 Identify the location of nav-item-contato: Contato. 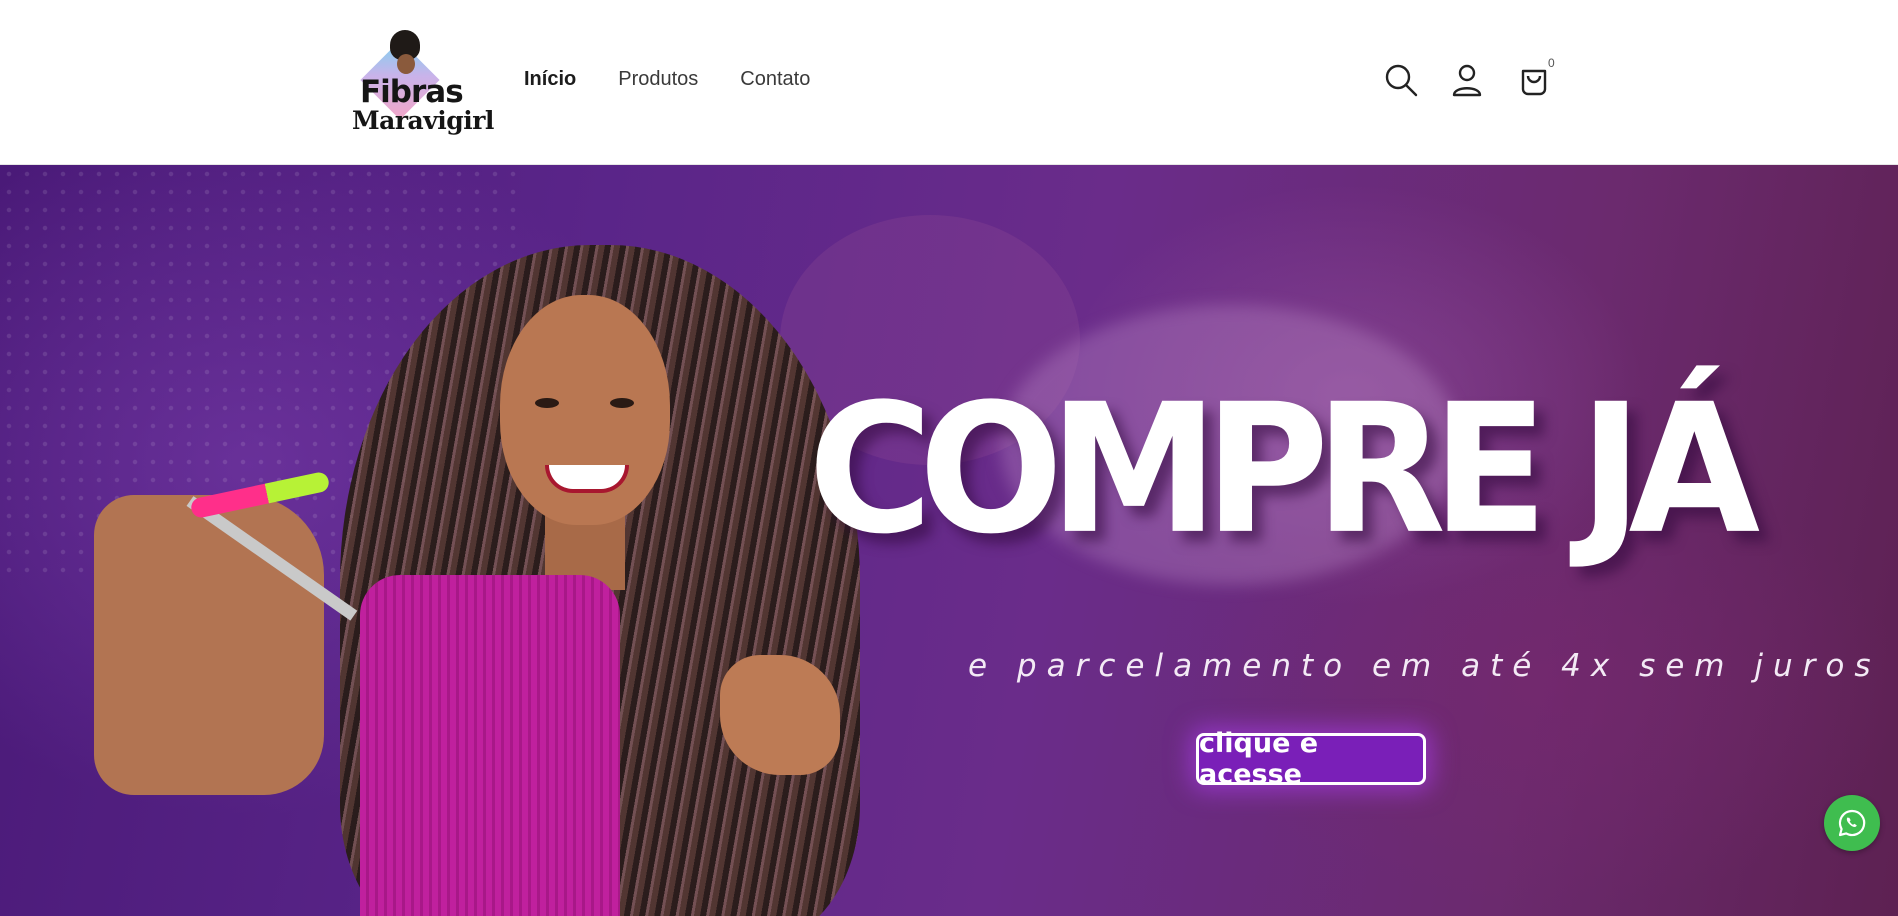
(775, 79).